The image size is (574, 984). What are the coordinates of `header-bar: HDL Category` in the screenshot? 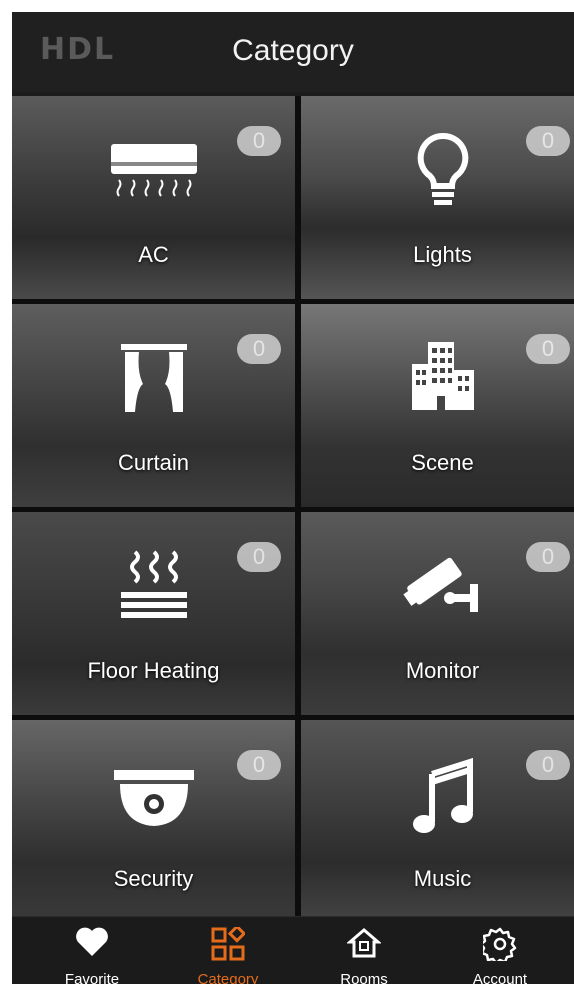 It's located at (293, 52).